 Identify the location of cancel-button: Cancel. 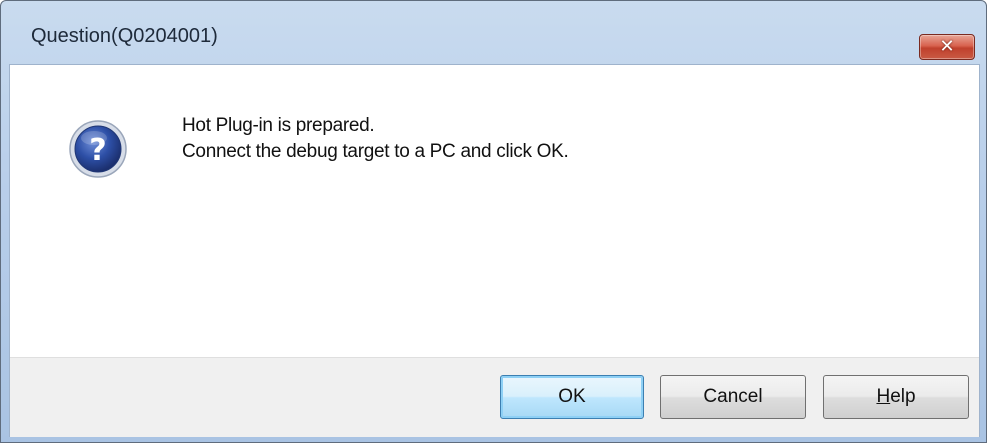
(733, 397).